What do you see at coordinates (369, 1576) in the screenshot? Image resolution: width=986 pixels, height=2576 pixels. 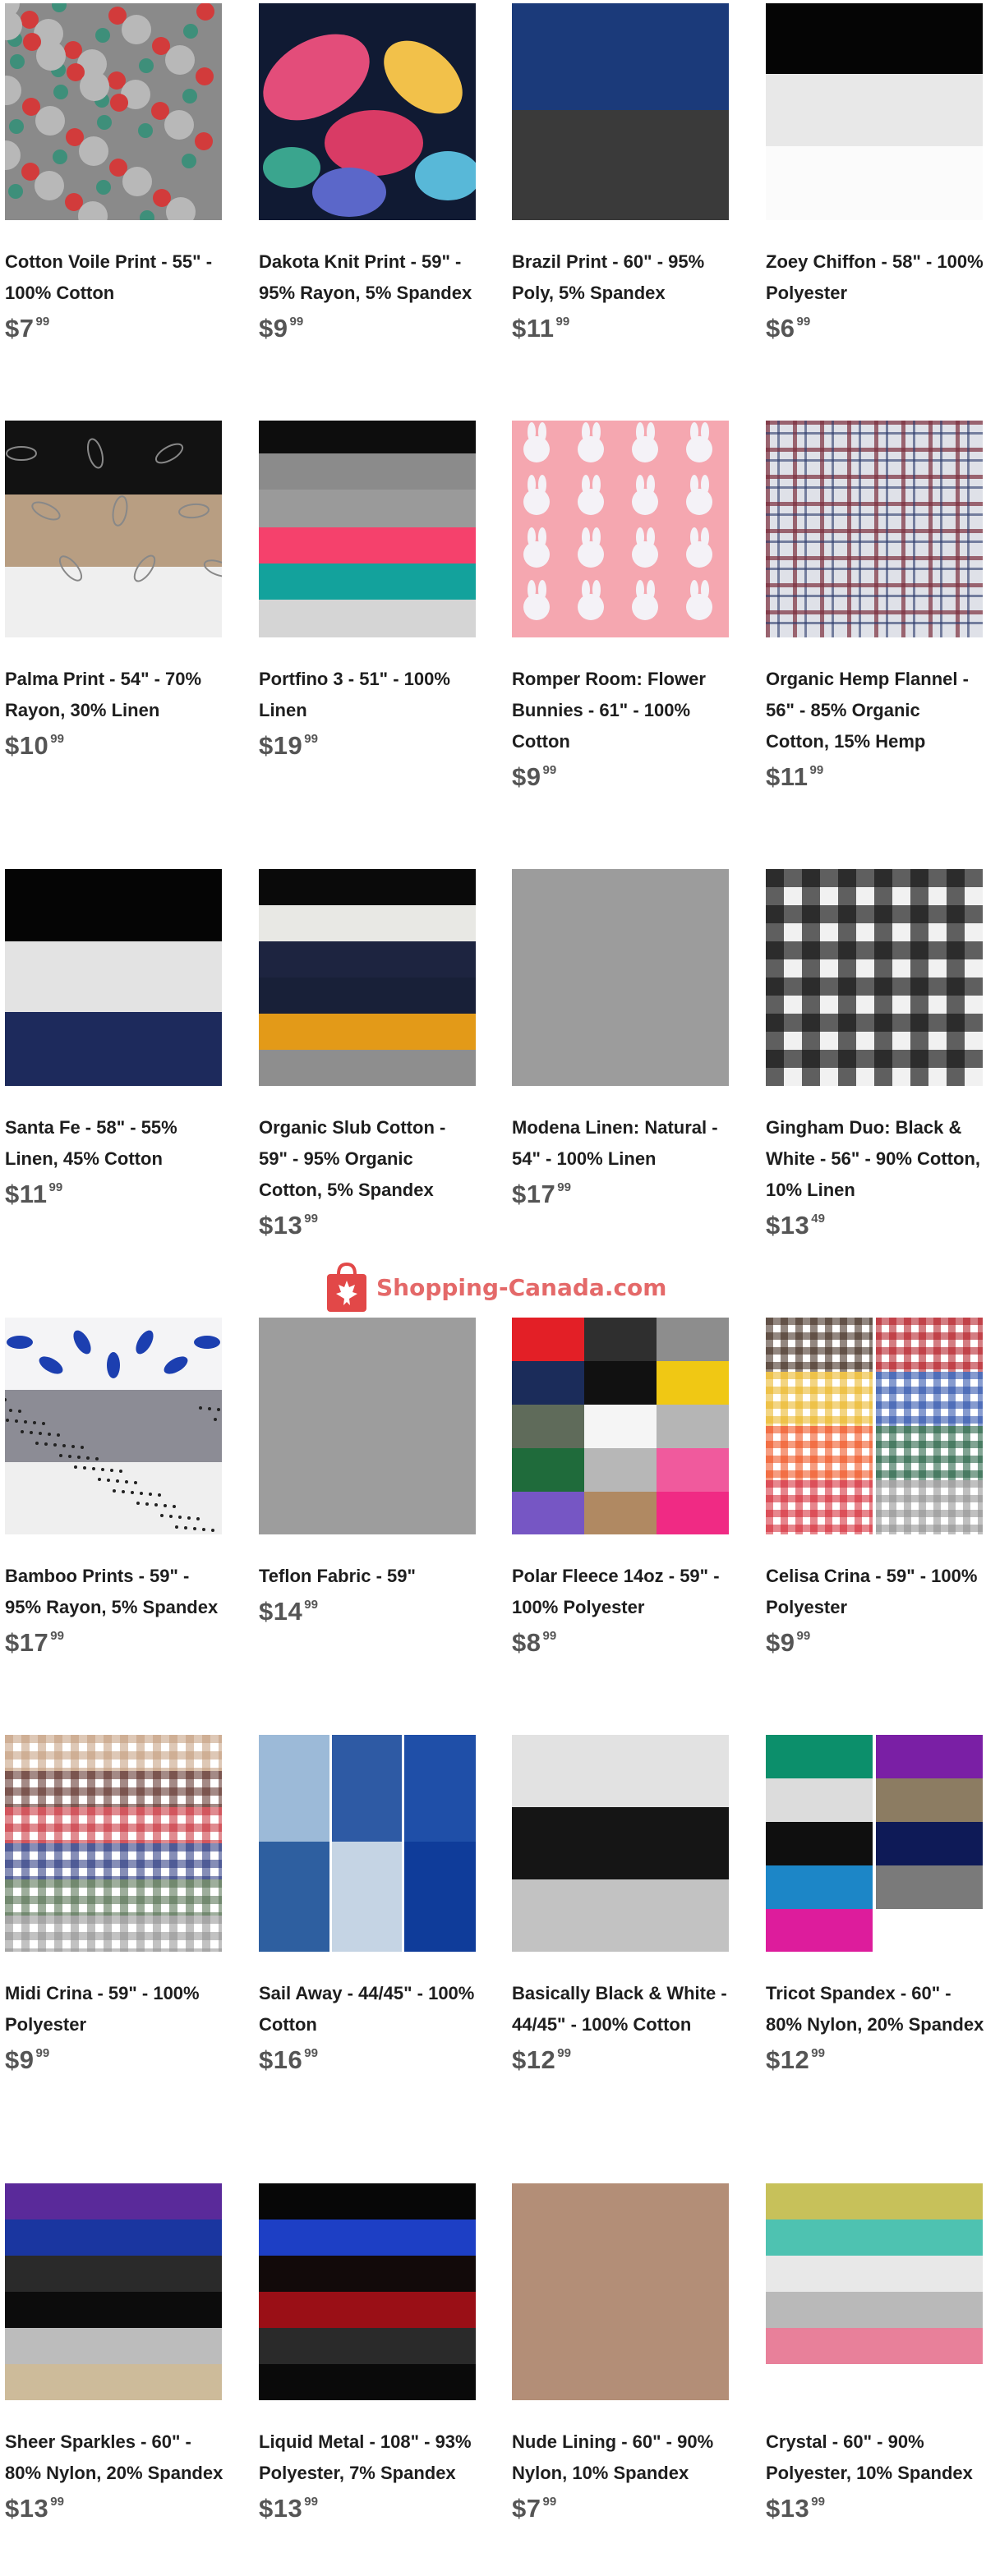 I see `product-title: Teflon Fabric - 59"` at bounding box center [369, 1576].